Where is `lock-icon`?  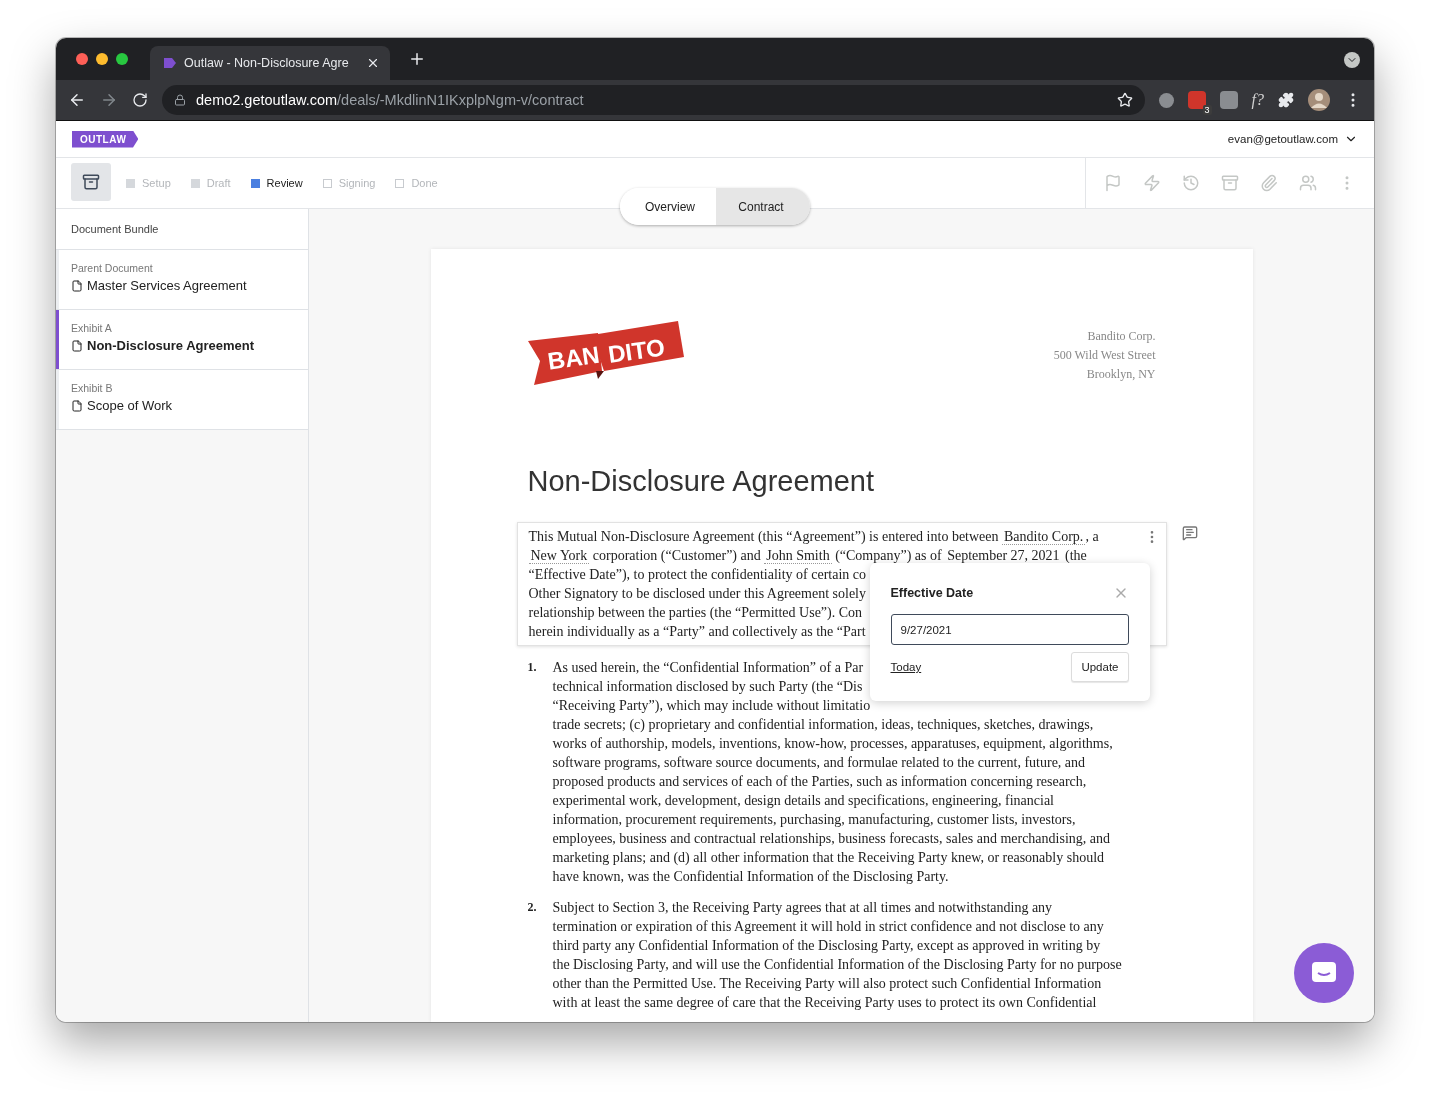
lock-icon is located at coordinates (180, 100).